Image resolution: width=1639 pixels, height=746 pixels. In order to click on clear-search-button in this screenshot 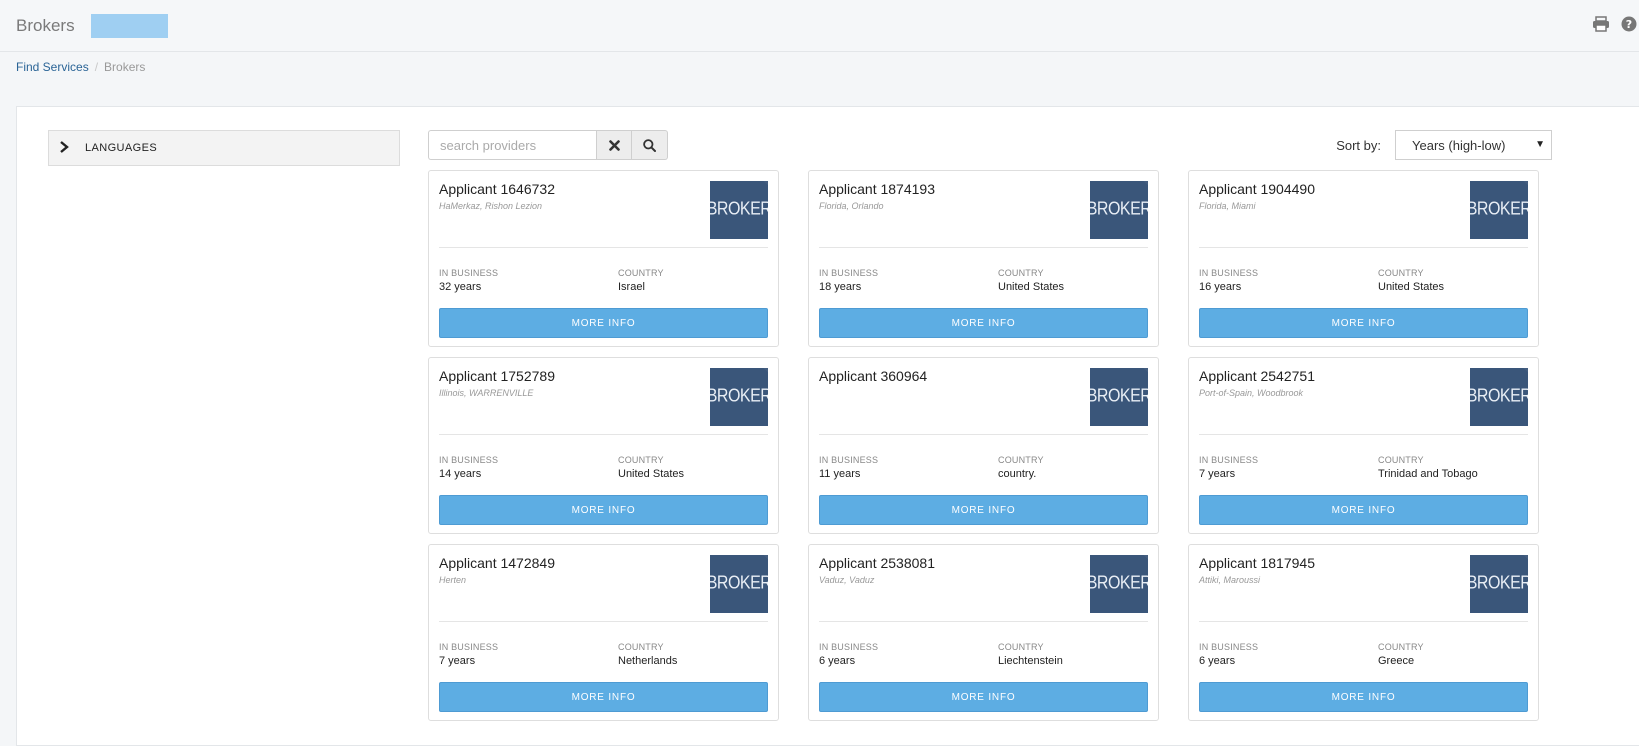, I will do `click(614, 145)`.